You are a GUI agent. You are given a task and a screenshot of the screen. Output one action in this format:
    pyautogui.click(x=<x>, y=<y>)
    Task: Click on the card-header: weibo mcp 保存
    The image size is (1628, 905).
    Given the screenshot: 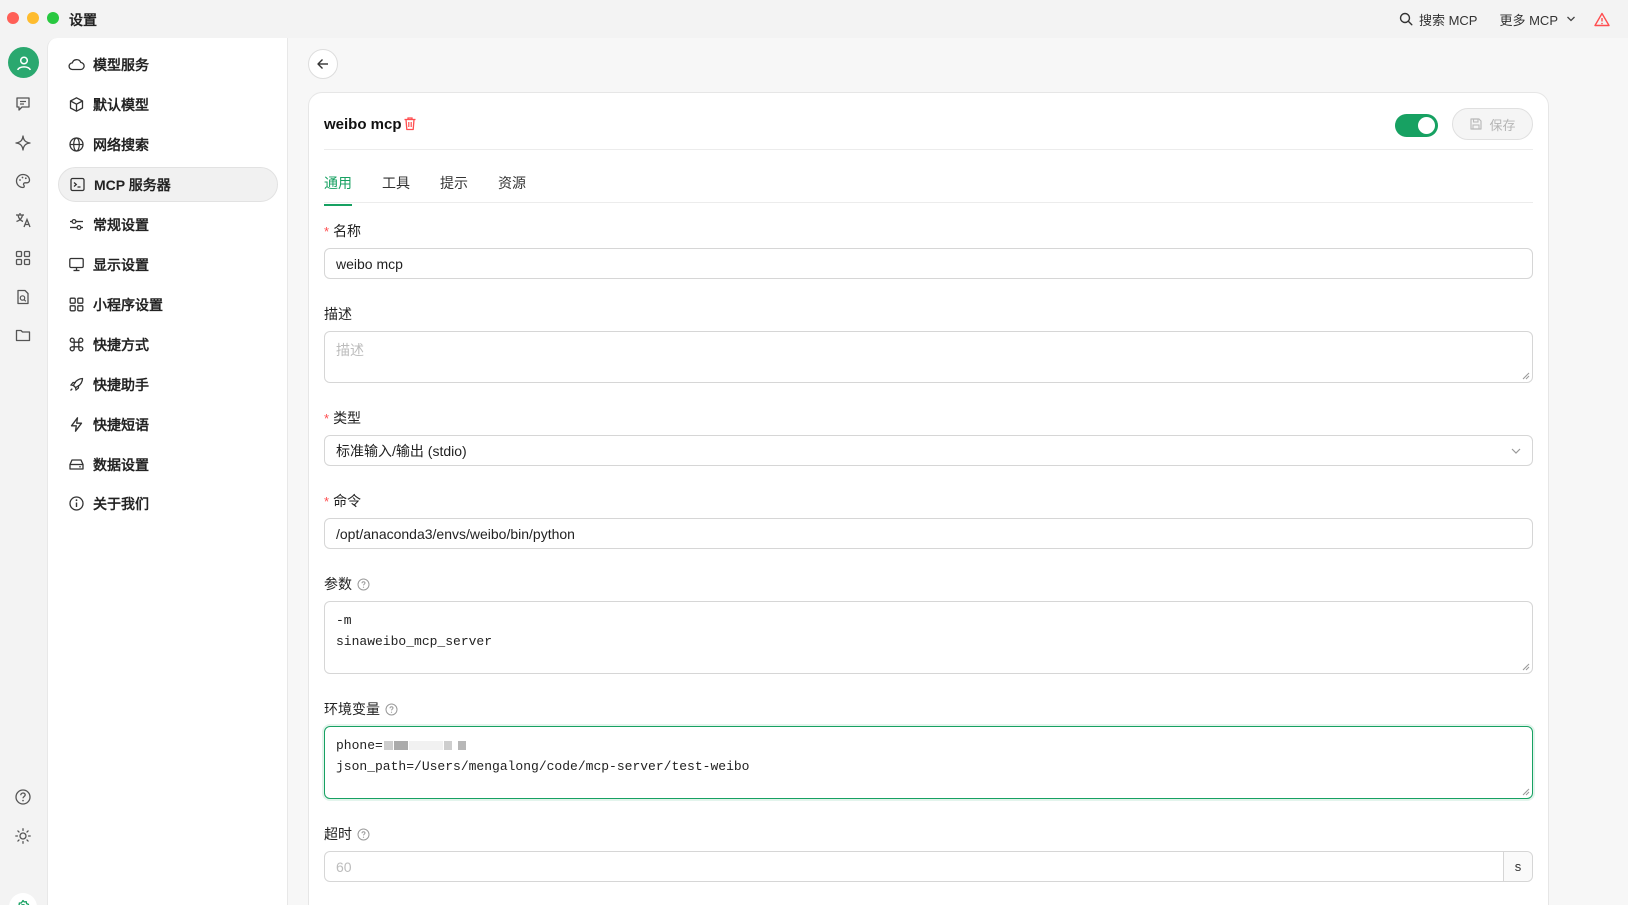 What is the action you would take?
    pyautogui.click(x=928, y=129)
    